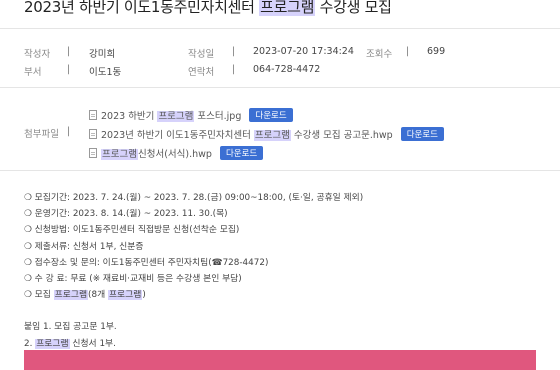 The image size is (560, 370). What do you see at coordinates (41, 134) in the screenshot?
I see `attachments-label: 첨부파일` at bounding box center [41, 134].